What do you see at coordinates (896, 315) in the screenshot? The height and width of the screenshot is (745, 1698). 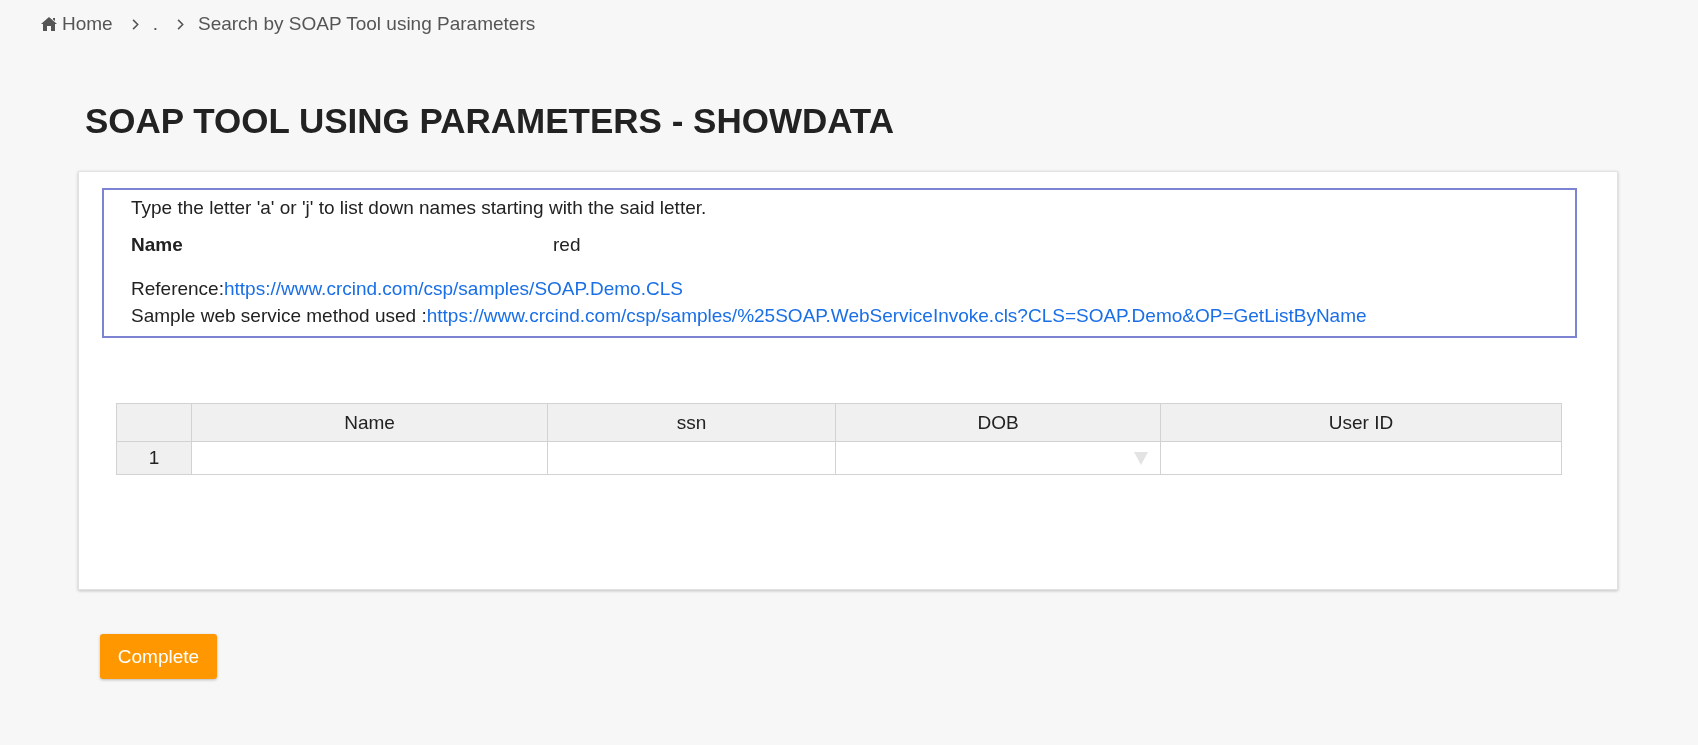 I see `url-link: https://www.crcind.com/csp/samples/%25SOAP.WebServiceInvoke.cls?CLS=SOAP.Demo&OP=GetListByName` at bounding box center [896, 315].